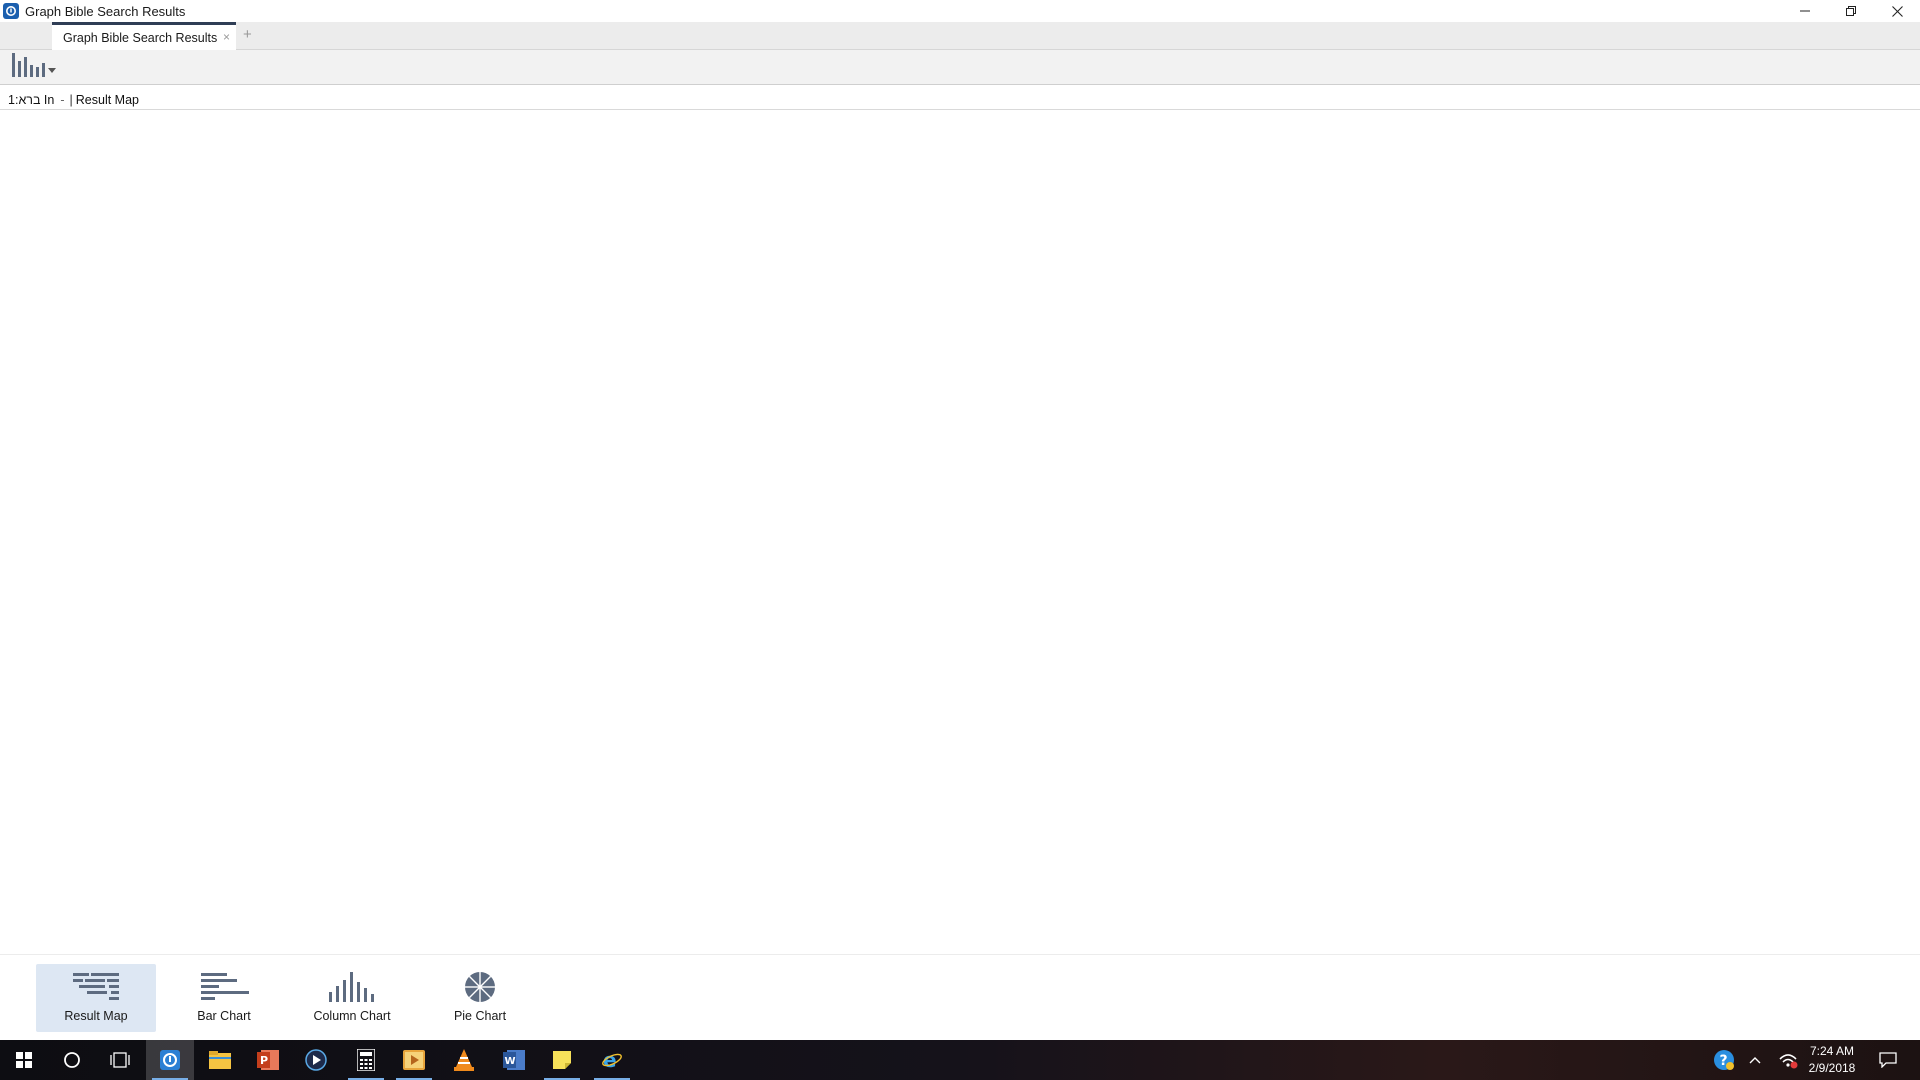  What do you see at coordinates (960, 100) in the screenshot?
I see `reference-bar: 1:ברא In - | Result Map` at bounding box center [960, 100].